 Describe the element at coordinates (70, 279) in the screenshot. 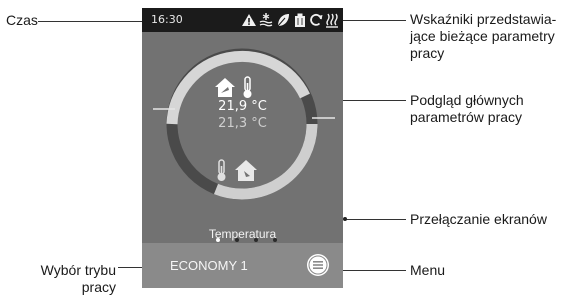

I see `callout-mode: Wybór trybu pracy` at that location.